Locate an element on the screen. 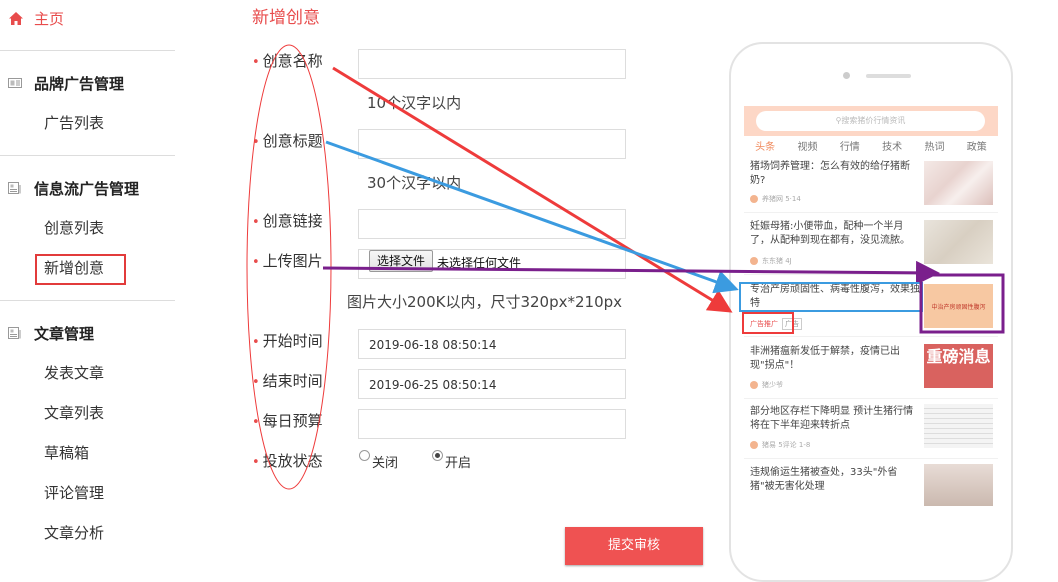  creative-headline-hint: 30个汉字以内 is located at coordinates (414, 183).